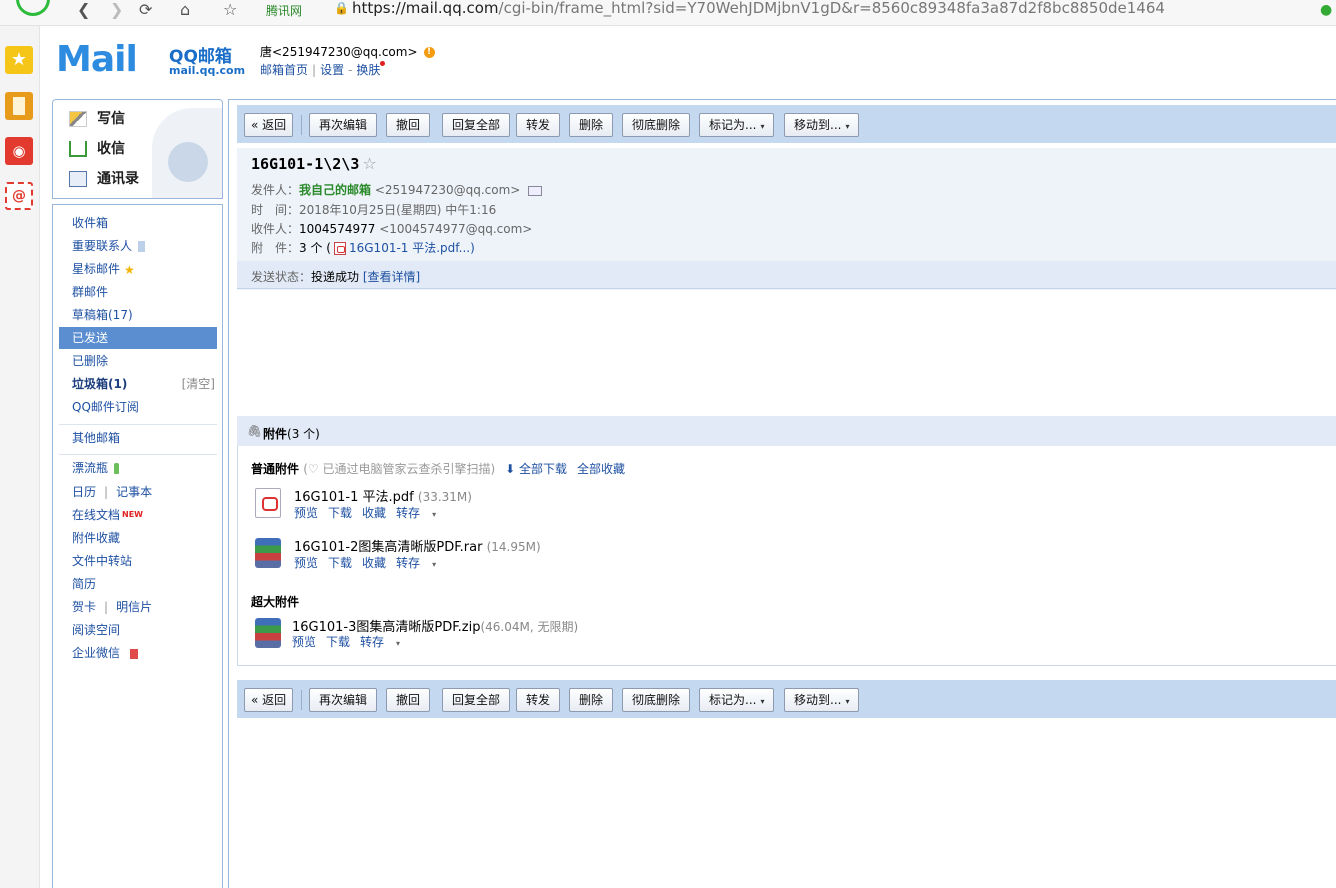 This screenshot has width=1336, height=888. What do you see at coordinates (138, 584) in the screenshot?
I see `sidebar-item-resume: 简历` at bounding box center [138, 584].